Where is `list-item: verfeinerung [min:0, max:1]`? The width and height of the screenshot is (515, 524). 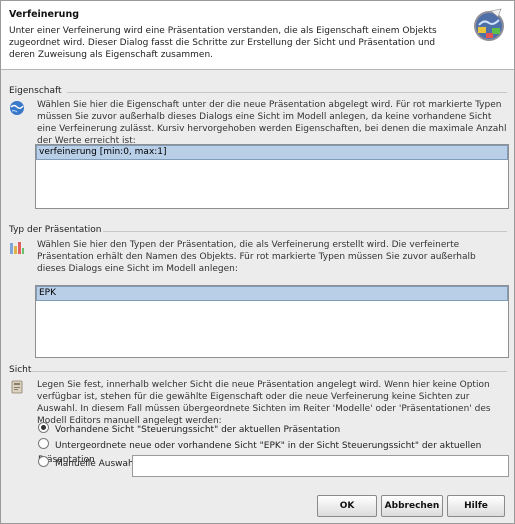
list-item: verfeinerung [min:0, max:1] is located at coordinates (272, 152).